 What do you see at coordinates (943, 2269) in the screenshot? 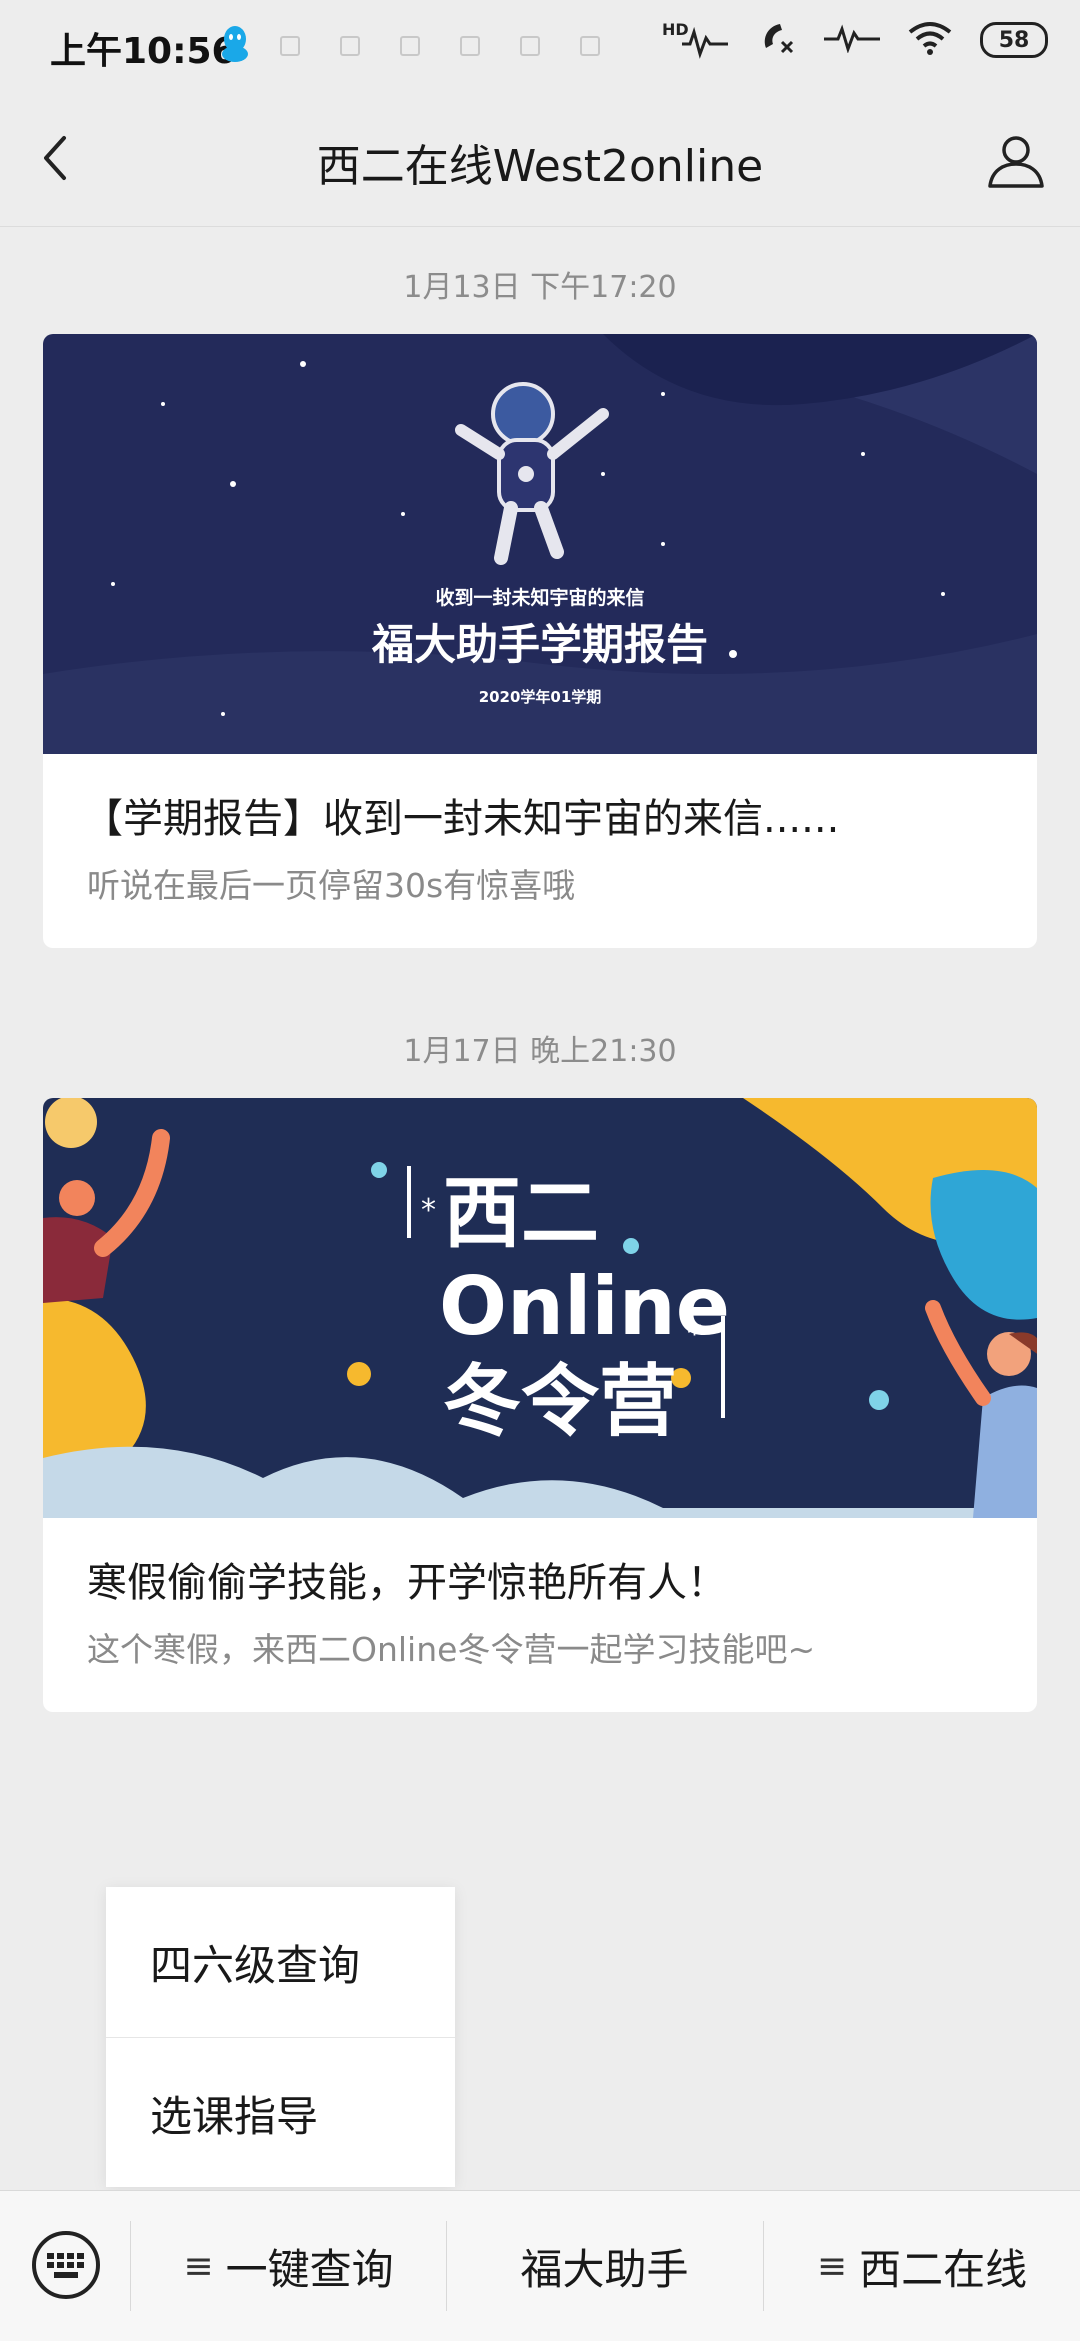
I see `menu-button-label: 西二在线` at bounding box center [943, 2269].